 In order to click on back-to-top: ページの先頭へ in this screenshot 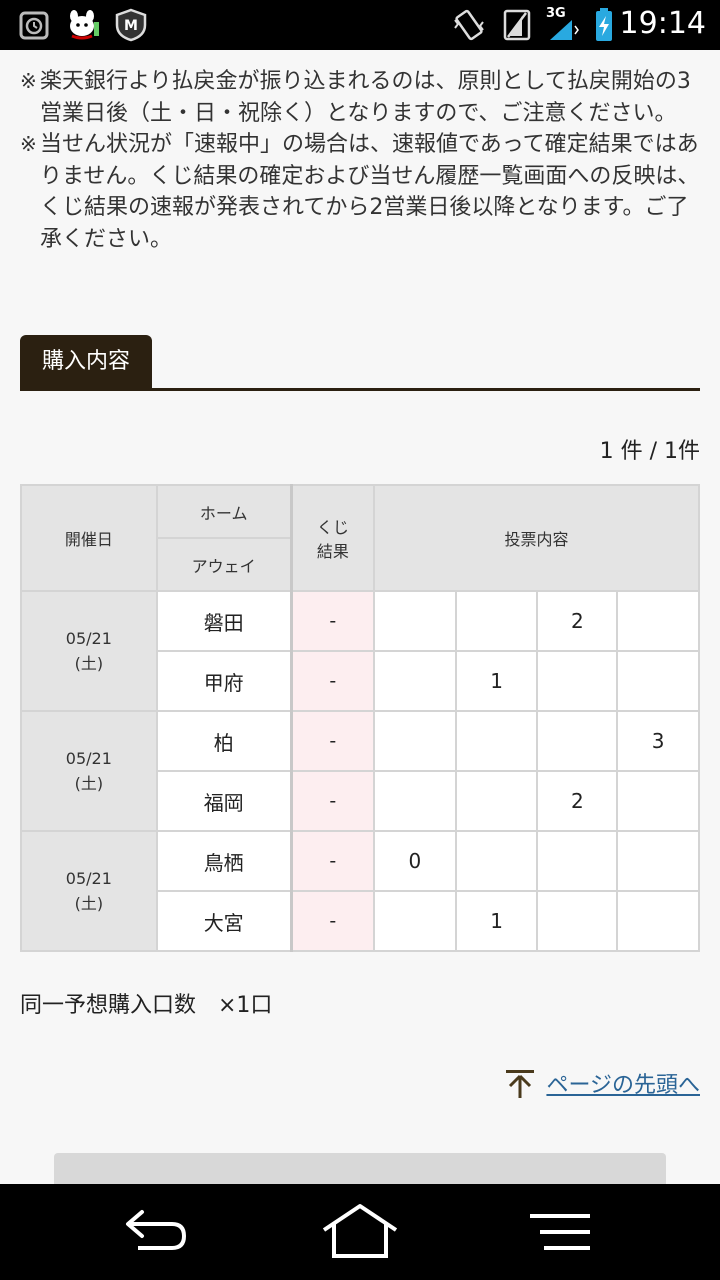, I will do `click(602, 1083)`.